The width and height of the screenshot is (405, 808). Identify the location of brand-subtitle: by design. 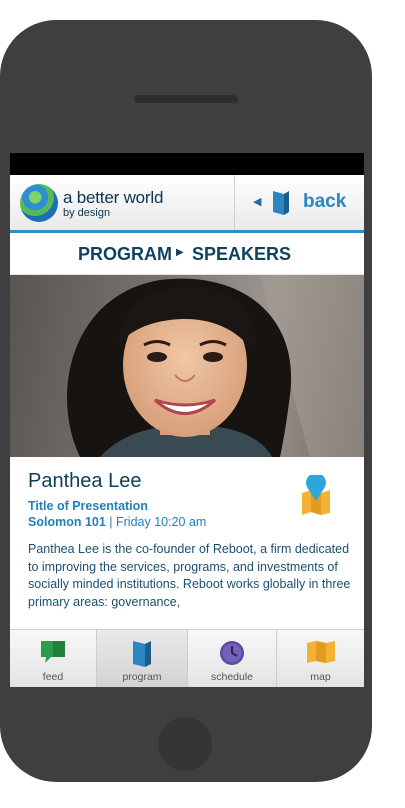
(87, 213).